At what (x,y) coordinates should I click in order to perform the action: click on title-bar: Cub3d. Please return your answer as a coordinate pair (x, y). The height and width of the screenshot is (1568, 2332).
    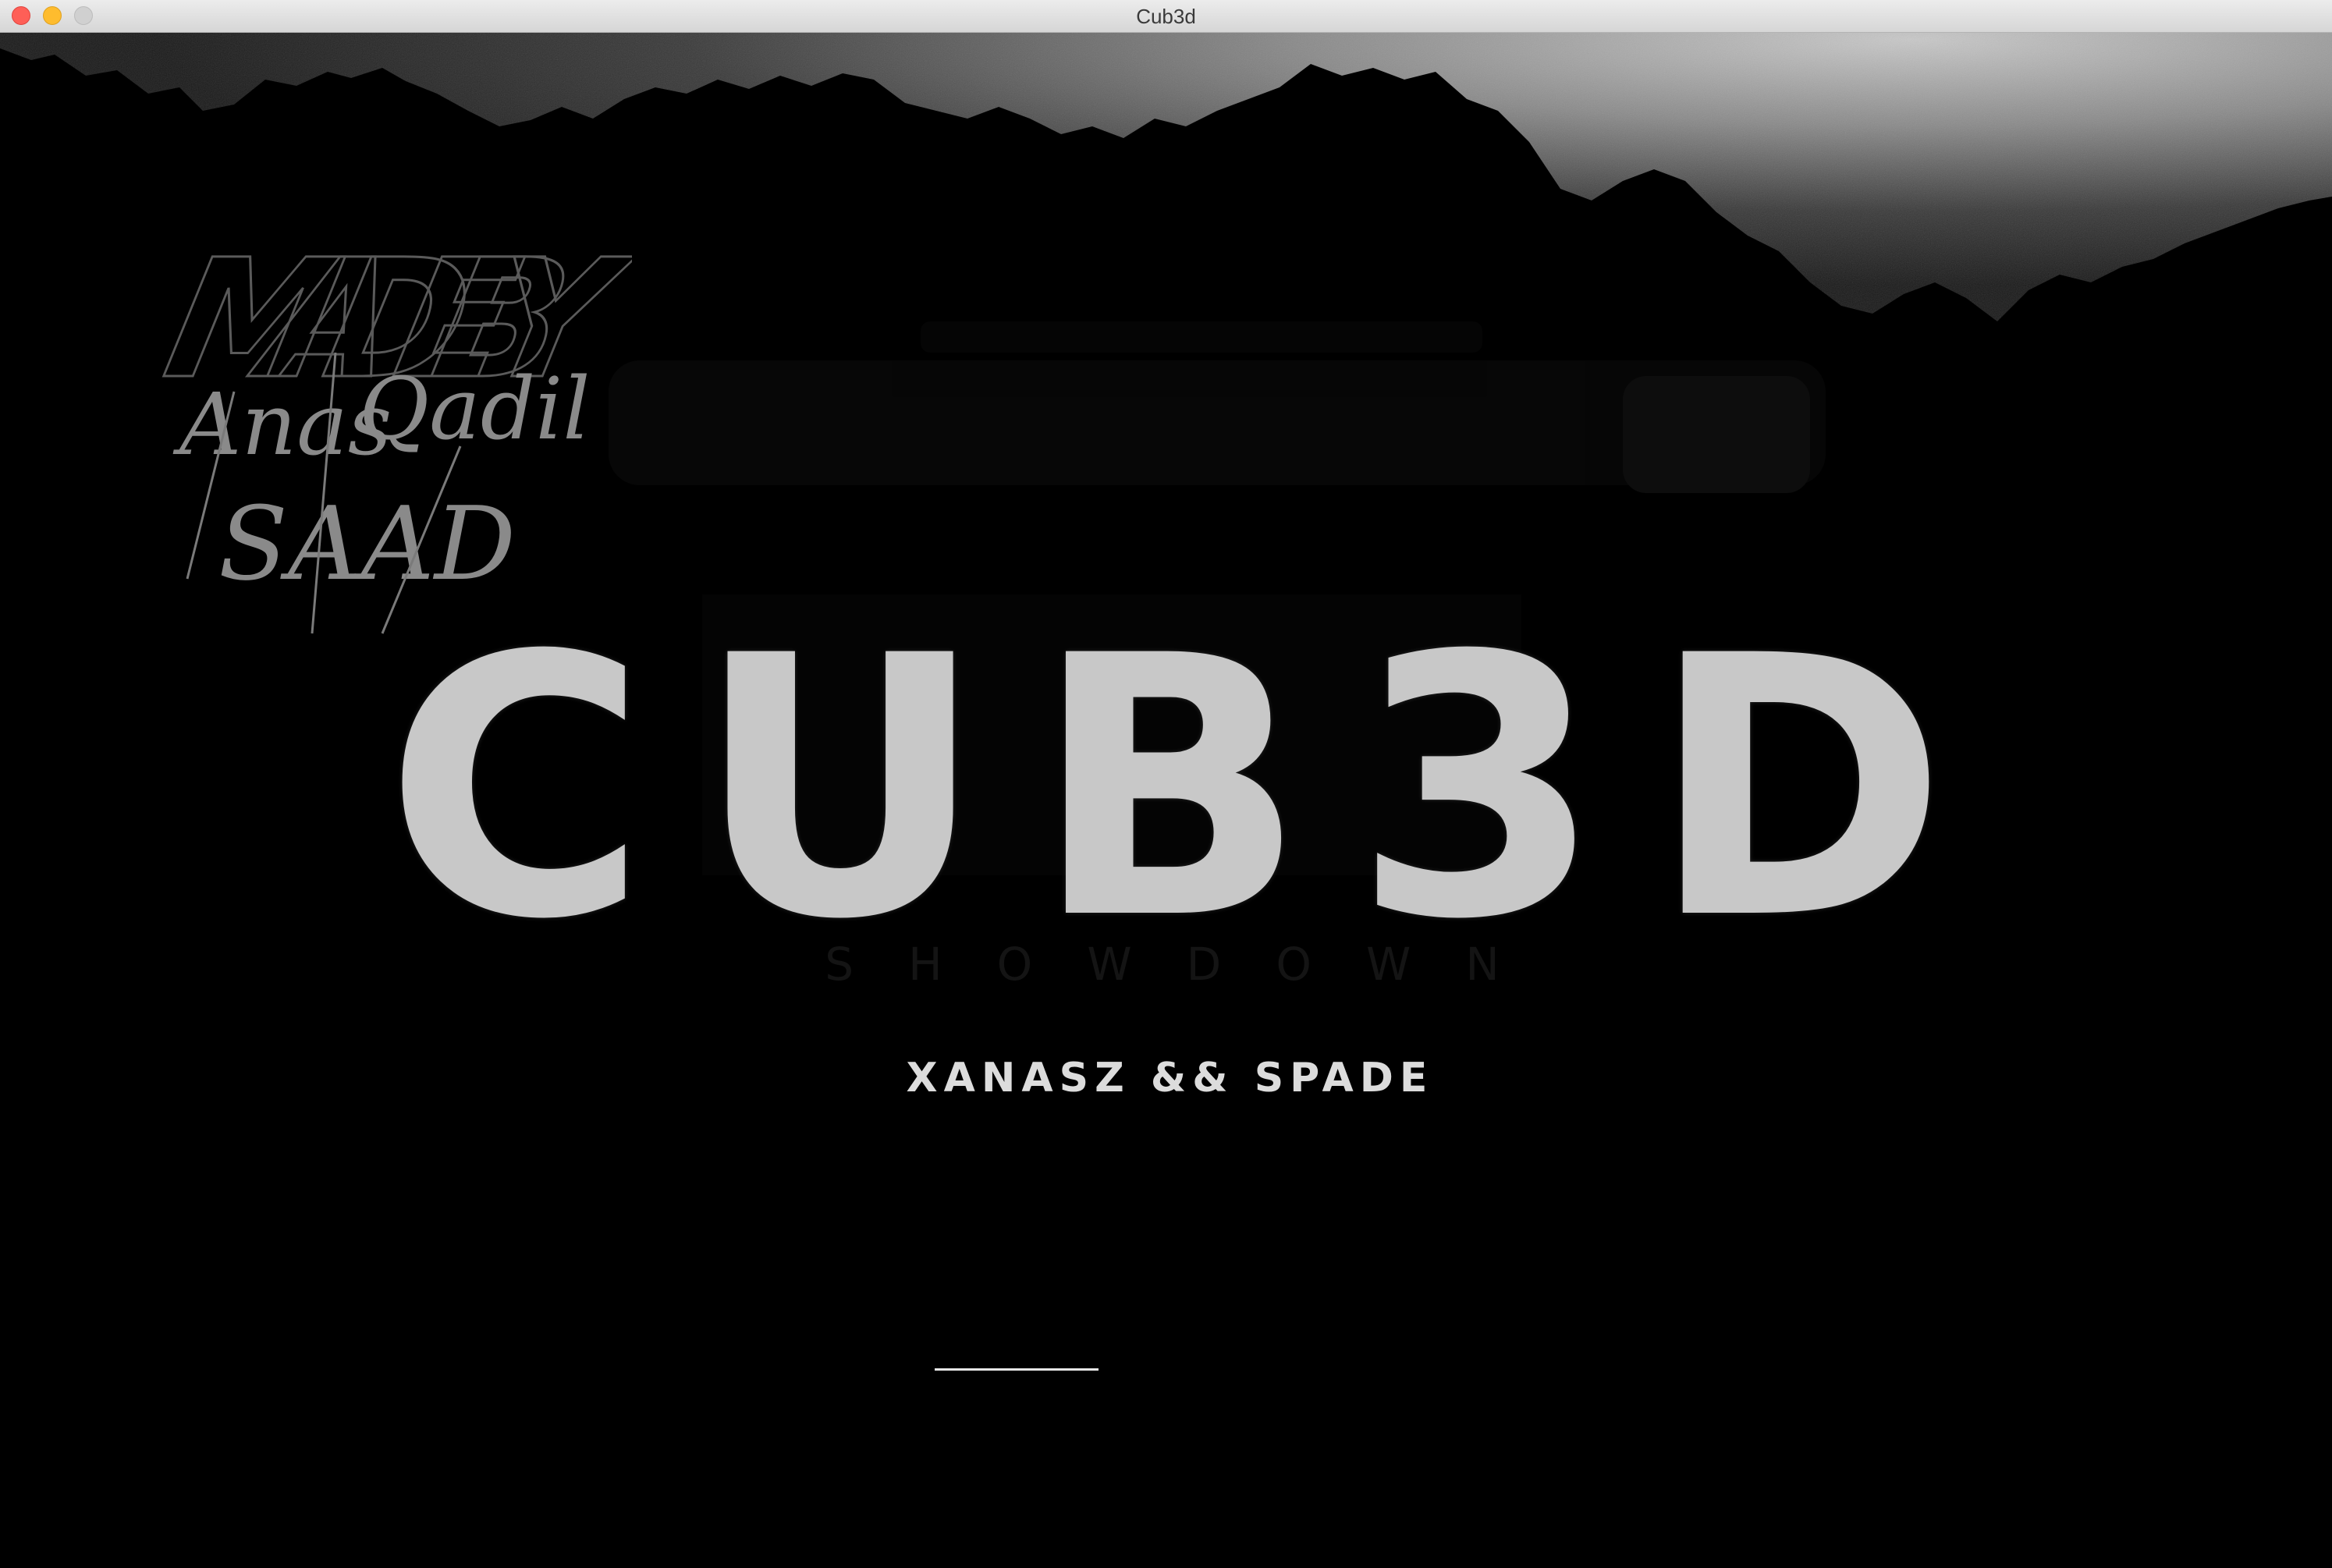
    Looking at the image, I should click on (1166, 16).